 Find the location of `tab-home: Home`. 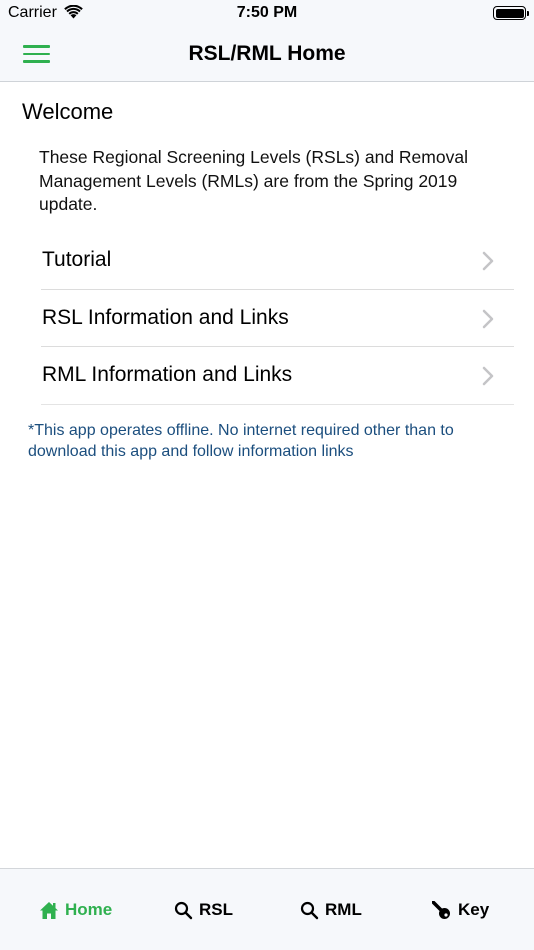

tab-home: Home is located at coordinates (75, 910).